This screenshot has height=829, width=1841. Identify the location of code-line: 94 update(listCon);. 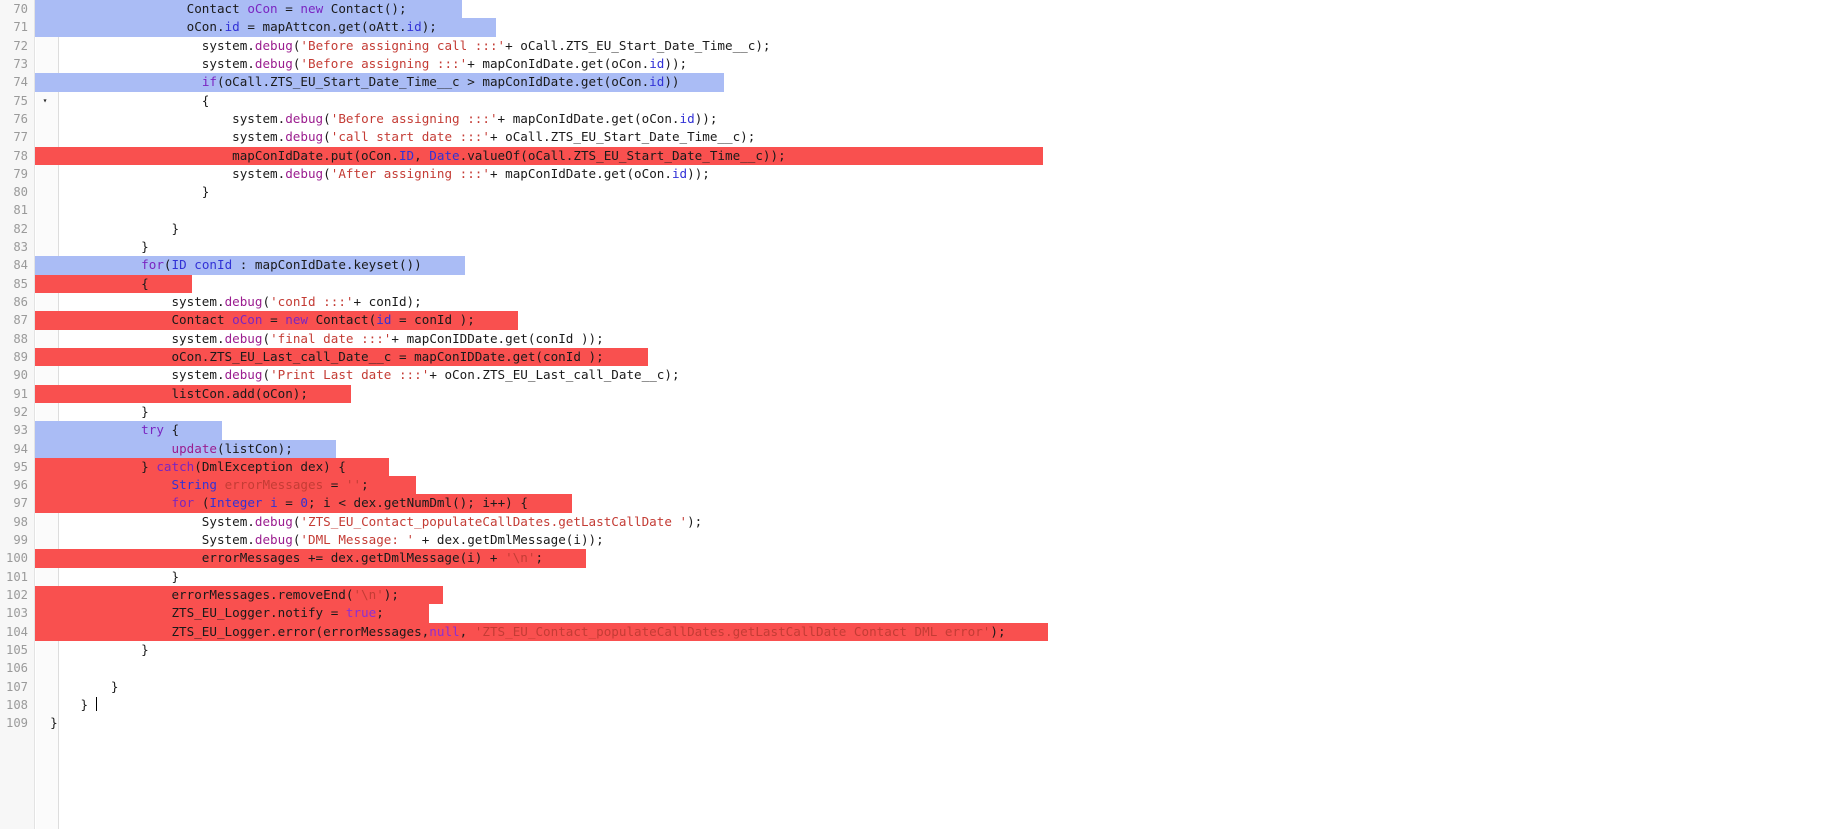
(920, 448).